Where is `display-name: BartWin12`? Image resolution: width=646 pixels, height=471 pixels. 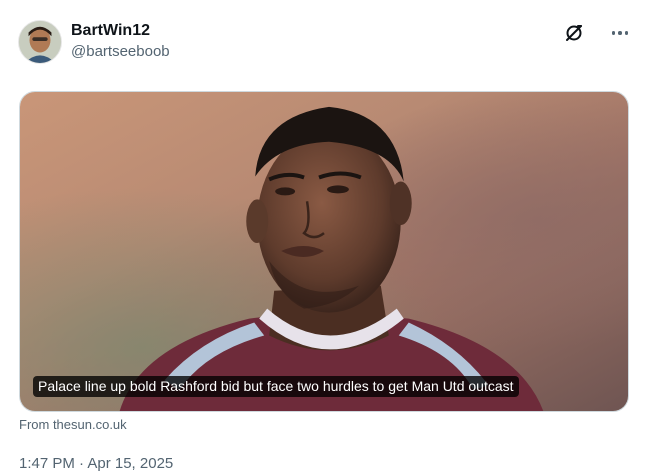
display-name: BartWin12 is located at coordinates (120, 31).